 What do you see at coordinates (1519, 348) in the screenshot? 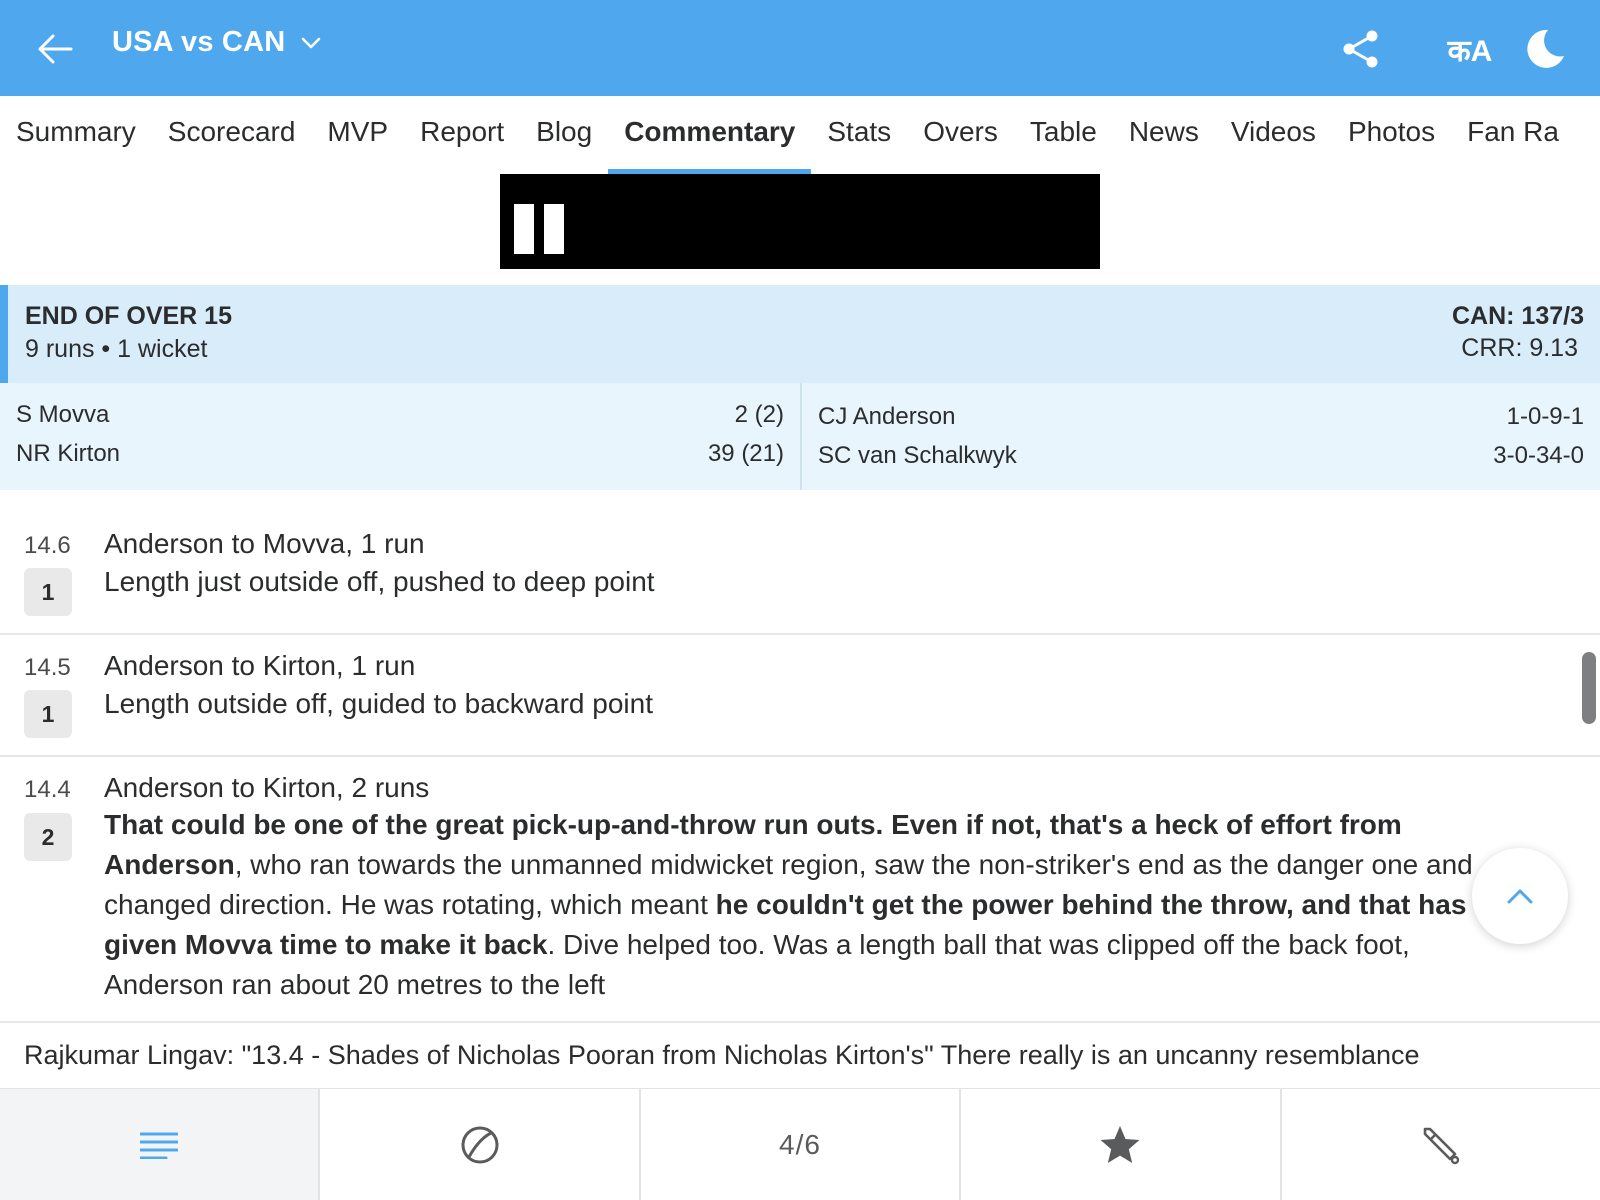
I see `current-run-rate: CRR: 9.13` at bounding box center [1519, 348].